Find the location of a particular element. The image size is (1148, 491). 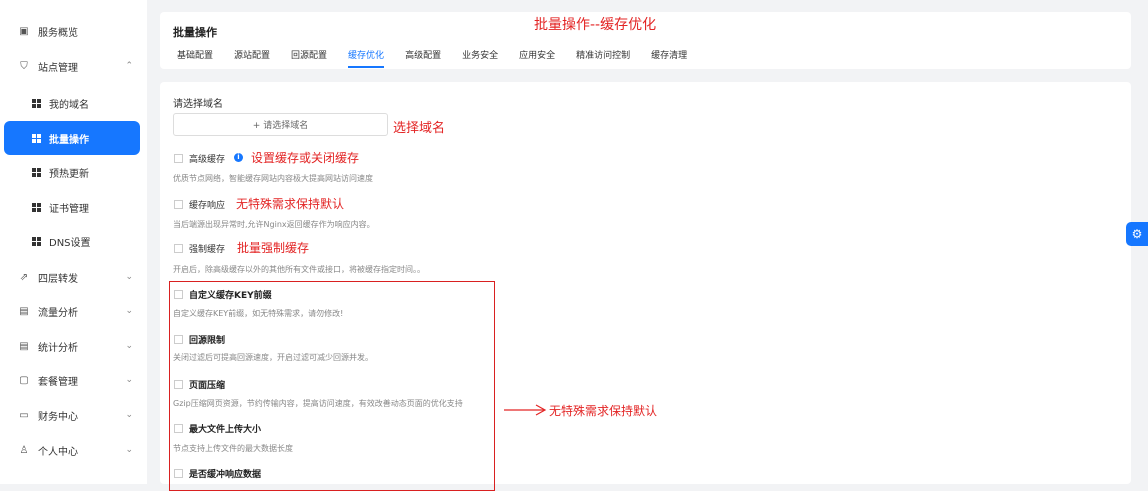

sidebar-item-site-management: ⛉ 站点管理 ⌃ is located at coordinates (73, 66).